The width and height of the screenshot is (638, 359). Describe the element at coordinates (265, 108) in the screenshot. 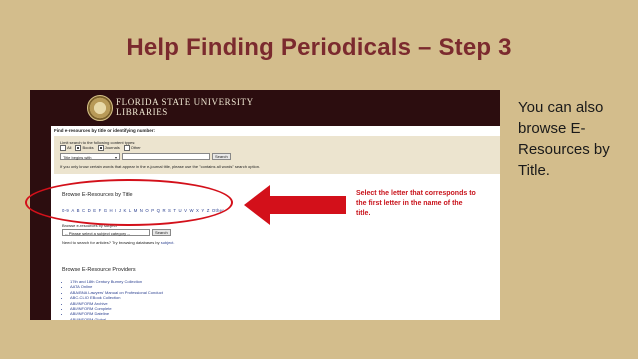

I see `library-banner: FLORIDA STATE UNIVERSITY LIBRARIES` at that location.